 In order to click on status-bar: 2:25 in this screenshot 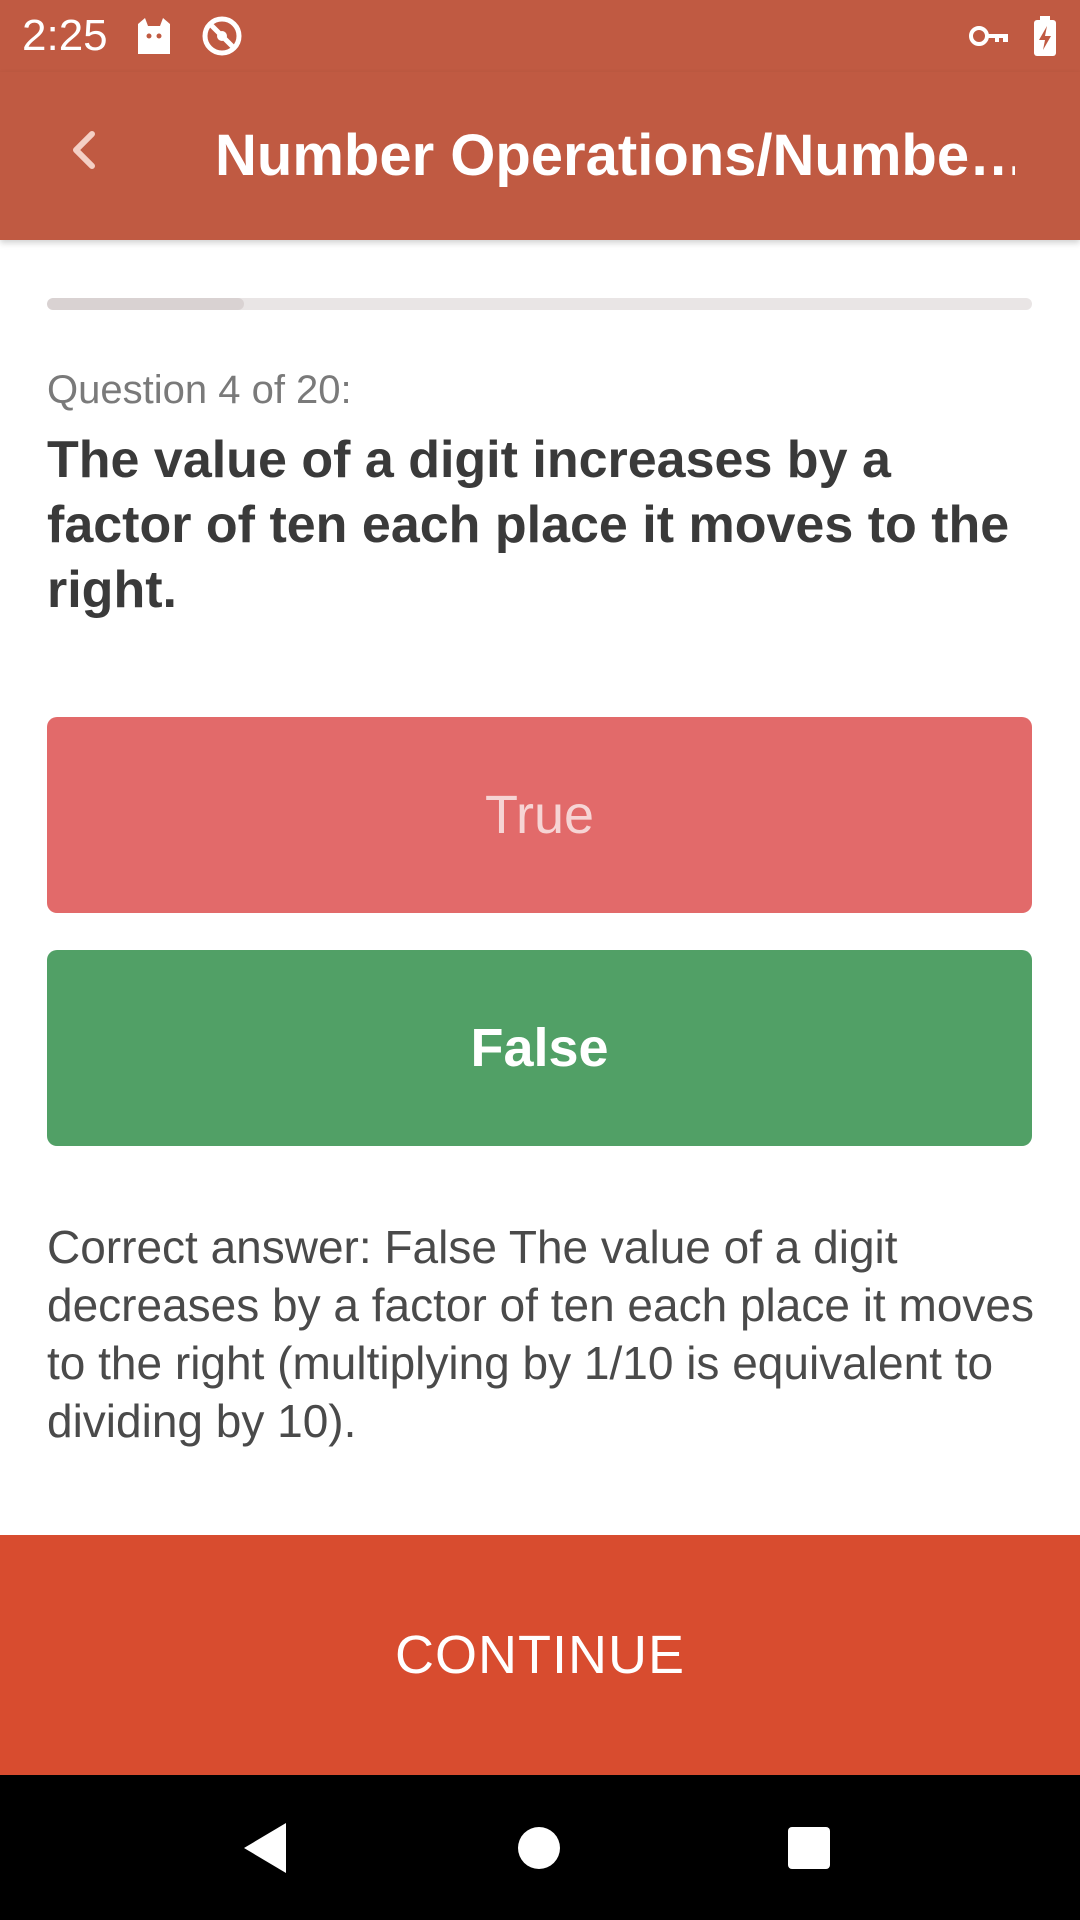, I will do `click(540, 36)`.